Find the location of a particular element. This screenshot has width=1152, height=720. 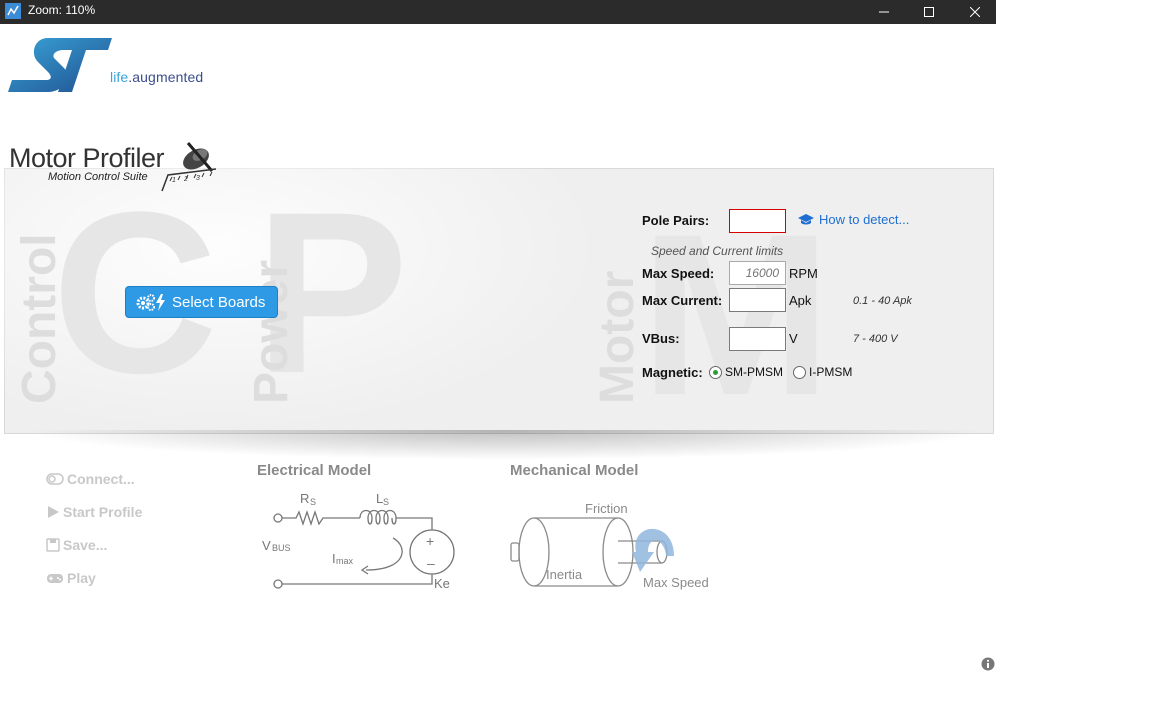

max-speed-unit: RPM is located at coordinates (803, 273).